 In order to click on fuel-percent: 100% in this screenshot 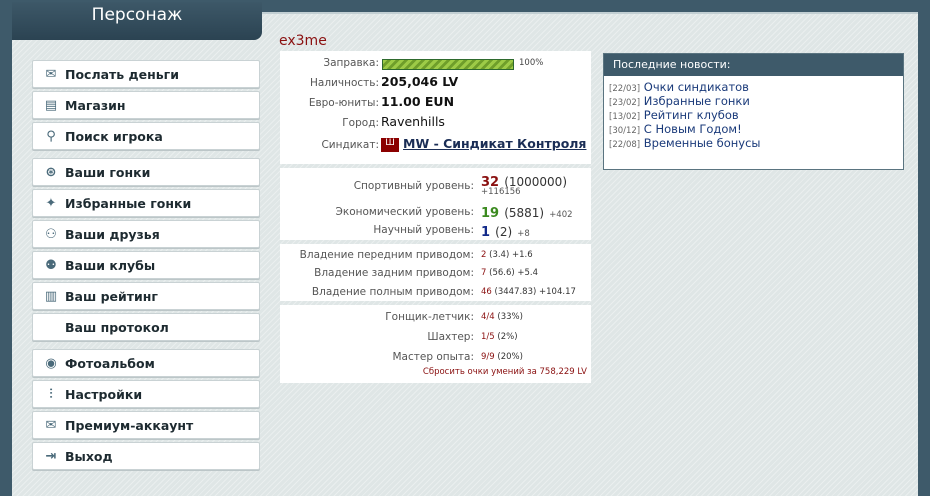, I will do `click(531, 63)`.